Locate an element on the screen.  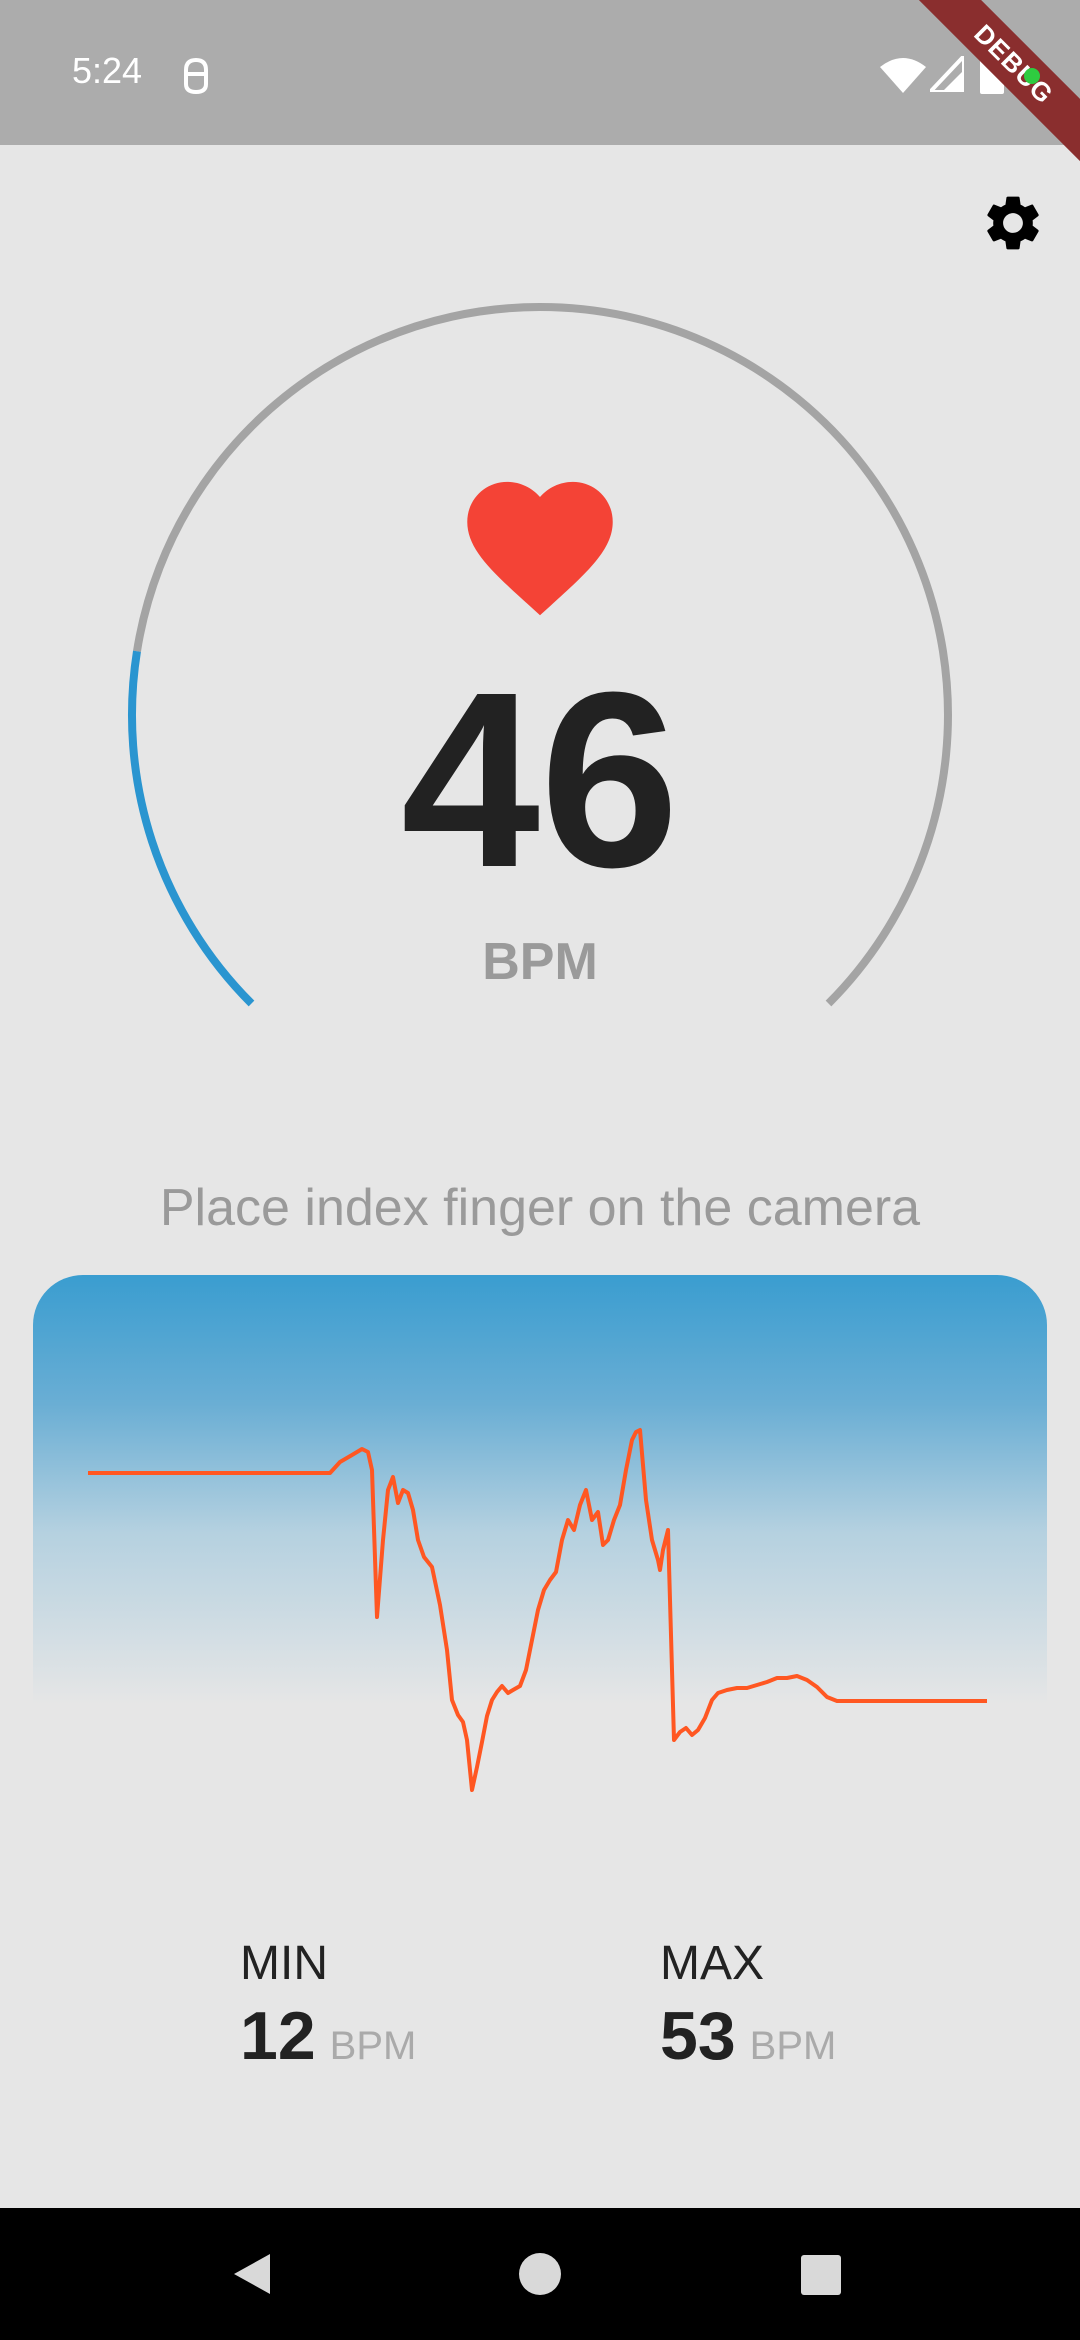
navigation-bar is located at coordinates (540, 2274).